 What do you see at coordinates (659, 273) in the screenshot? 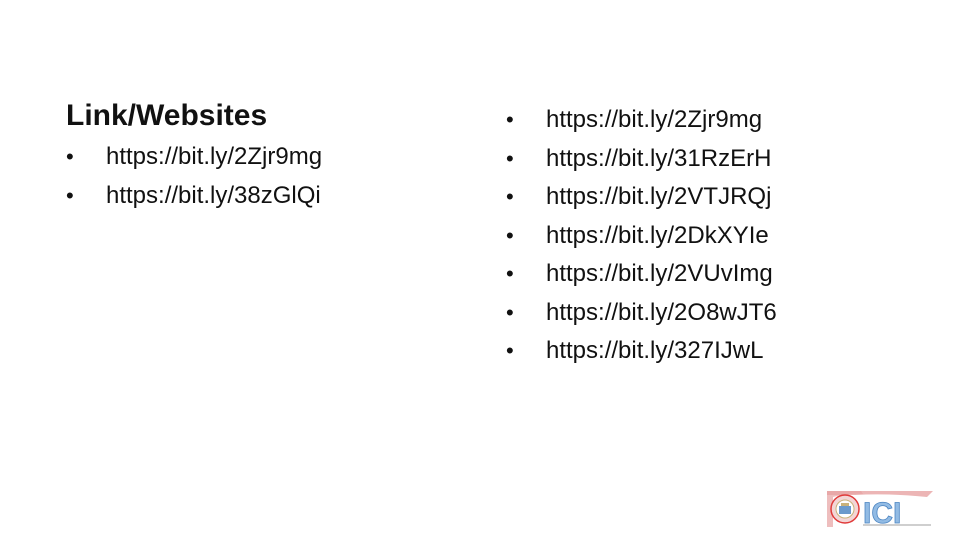
I see `link-text: https://bit.ly/2VUvImg` at bounding box center [659, 273].